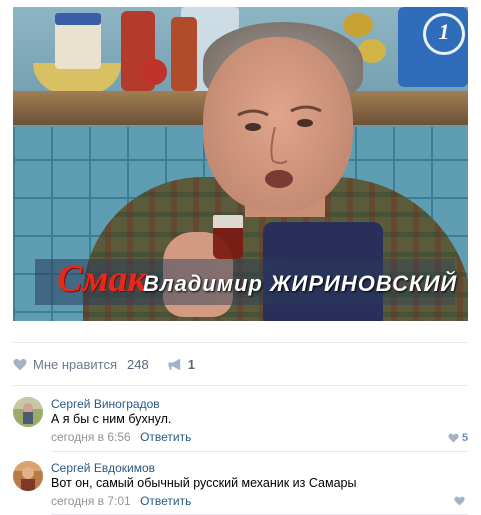 This screenshot has width=481, height=515. I want to click on shot-glass, so click(228, 237).